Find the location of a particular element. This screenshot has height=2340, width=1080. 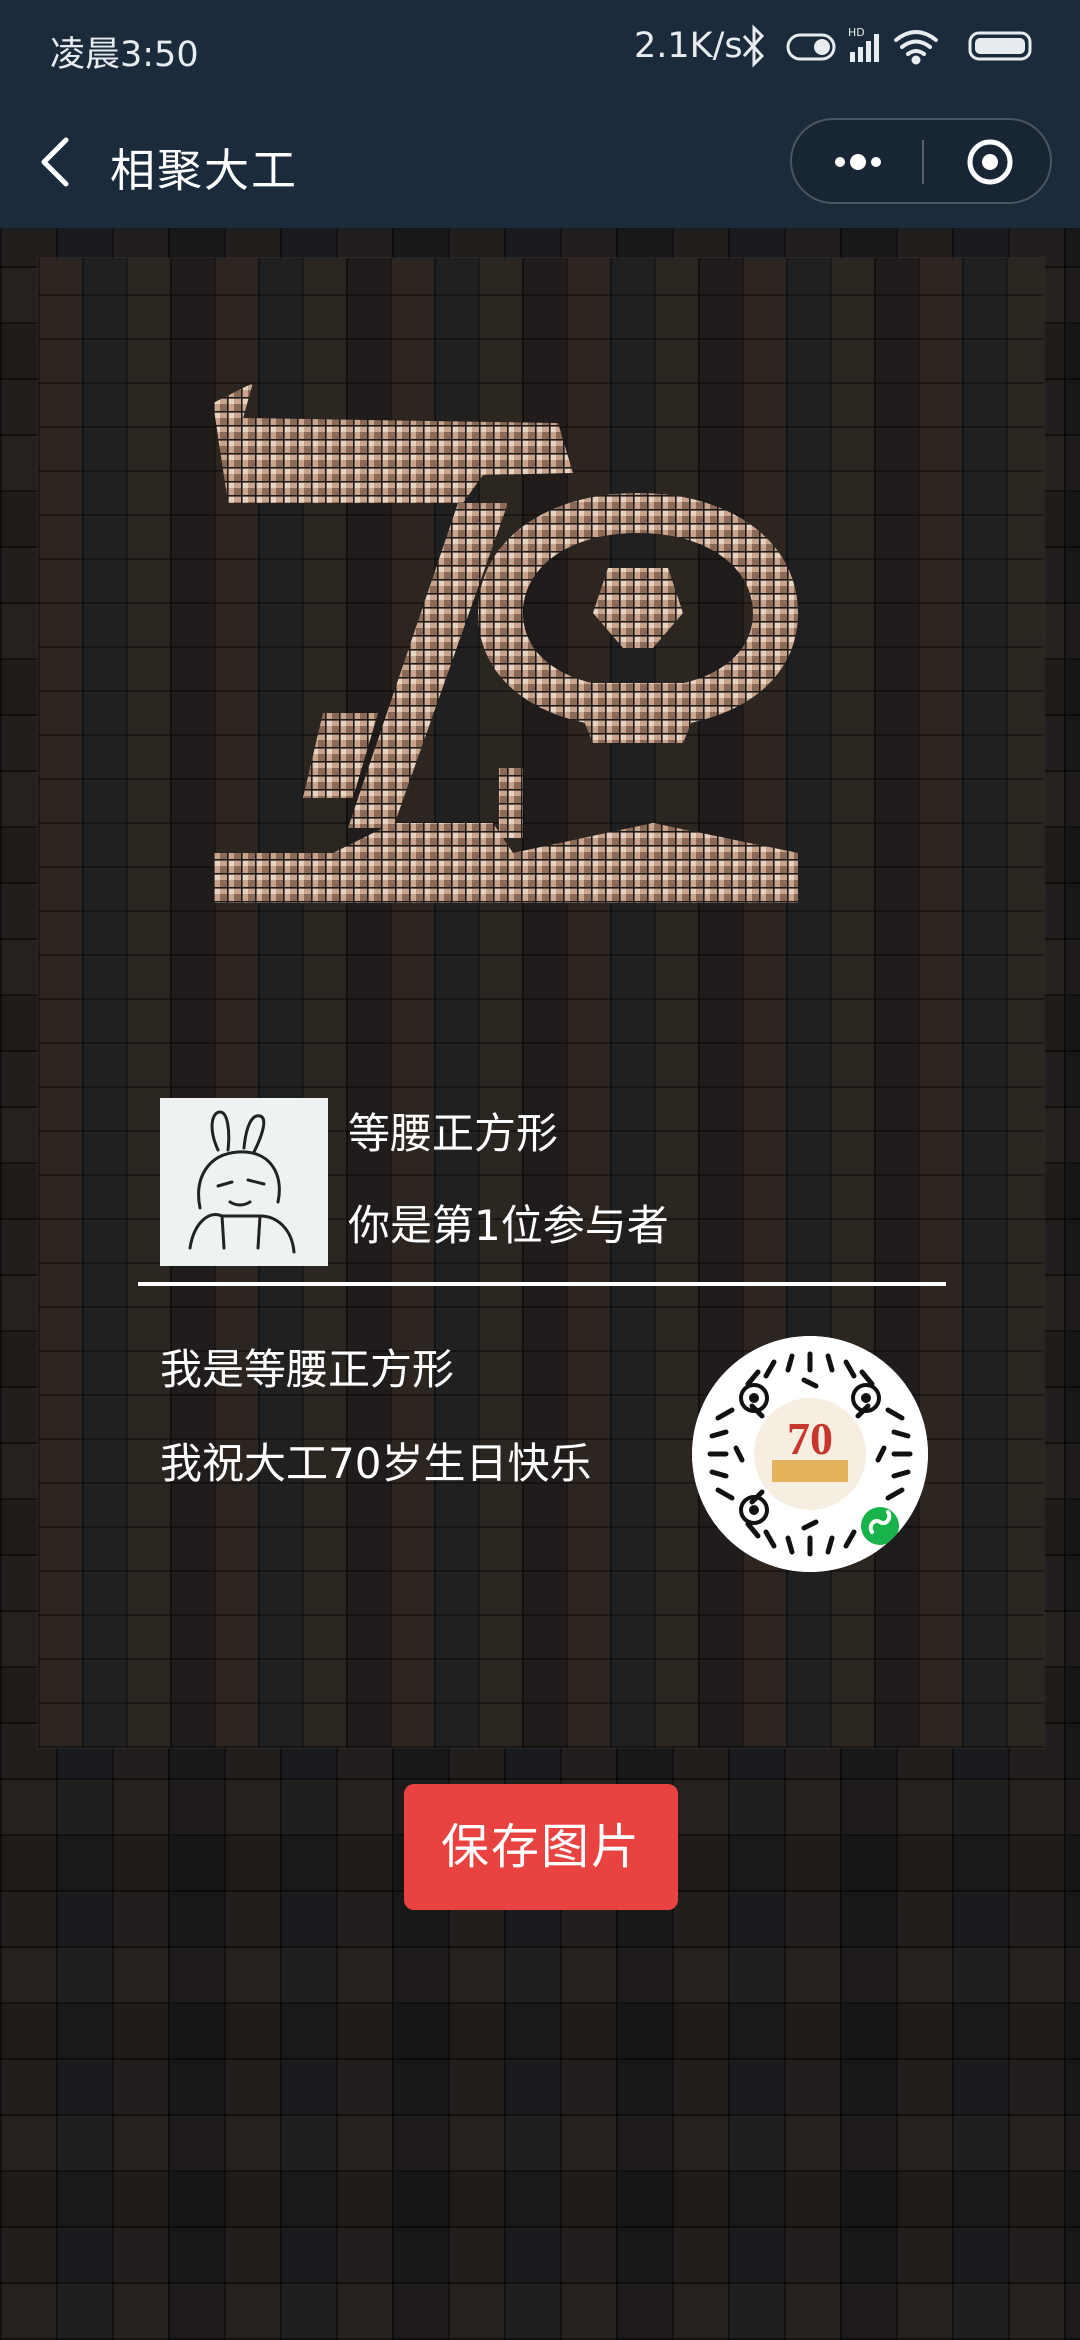

save-image-button: 保存图片 is located at coordinates (541, 1847).